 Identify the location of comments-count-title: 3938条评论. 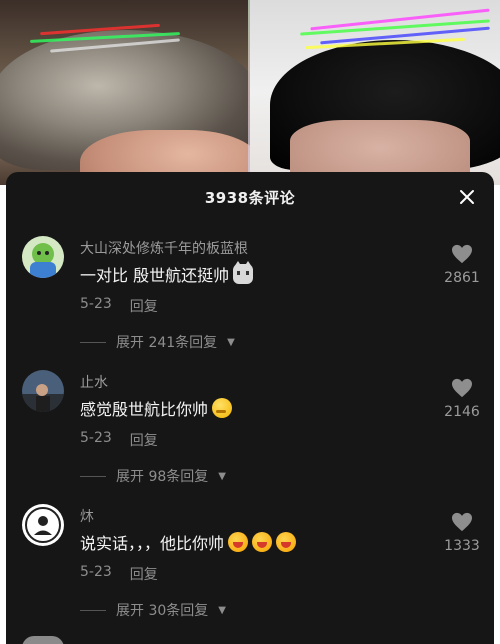
(250, 197).